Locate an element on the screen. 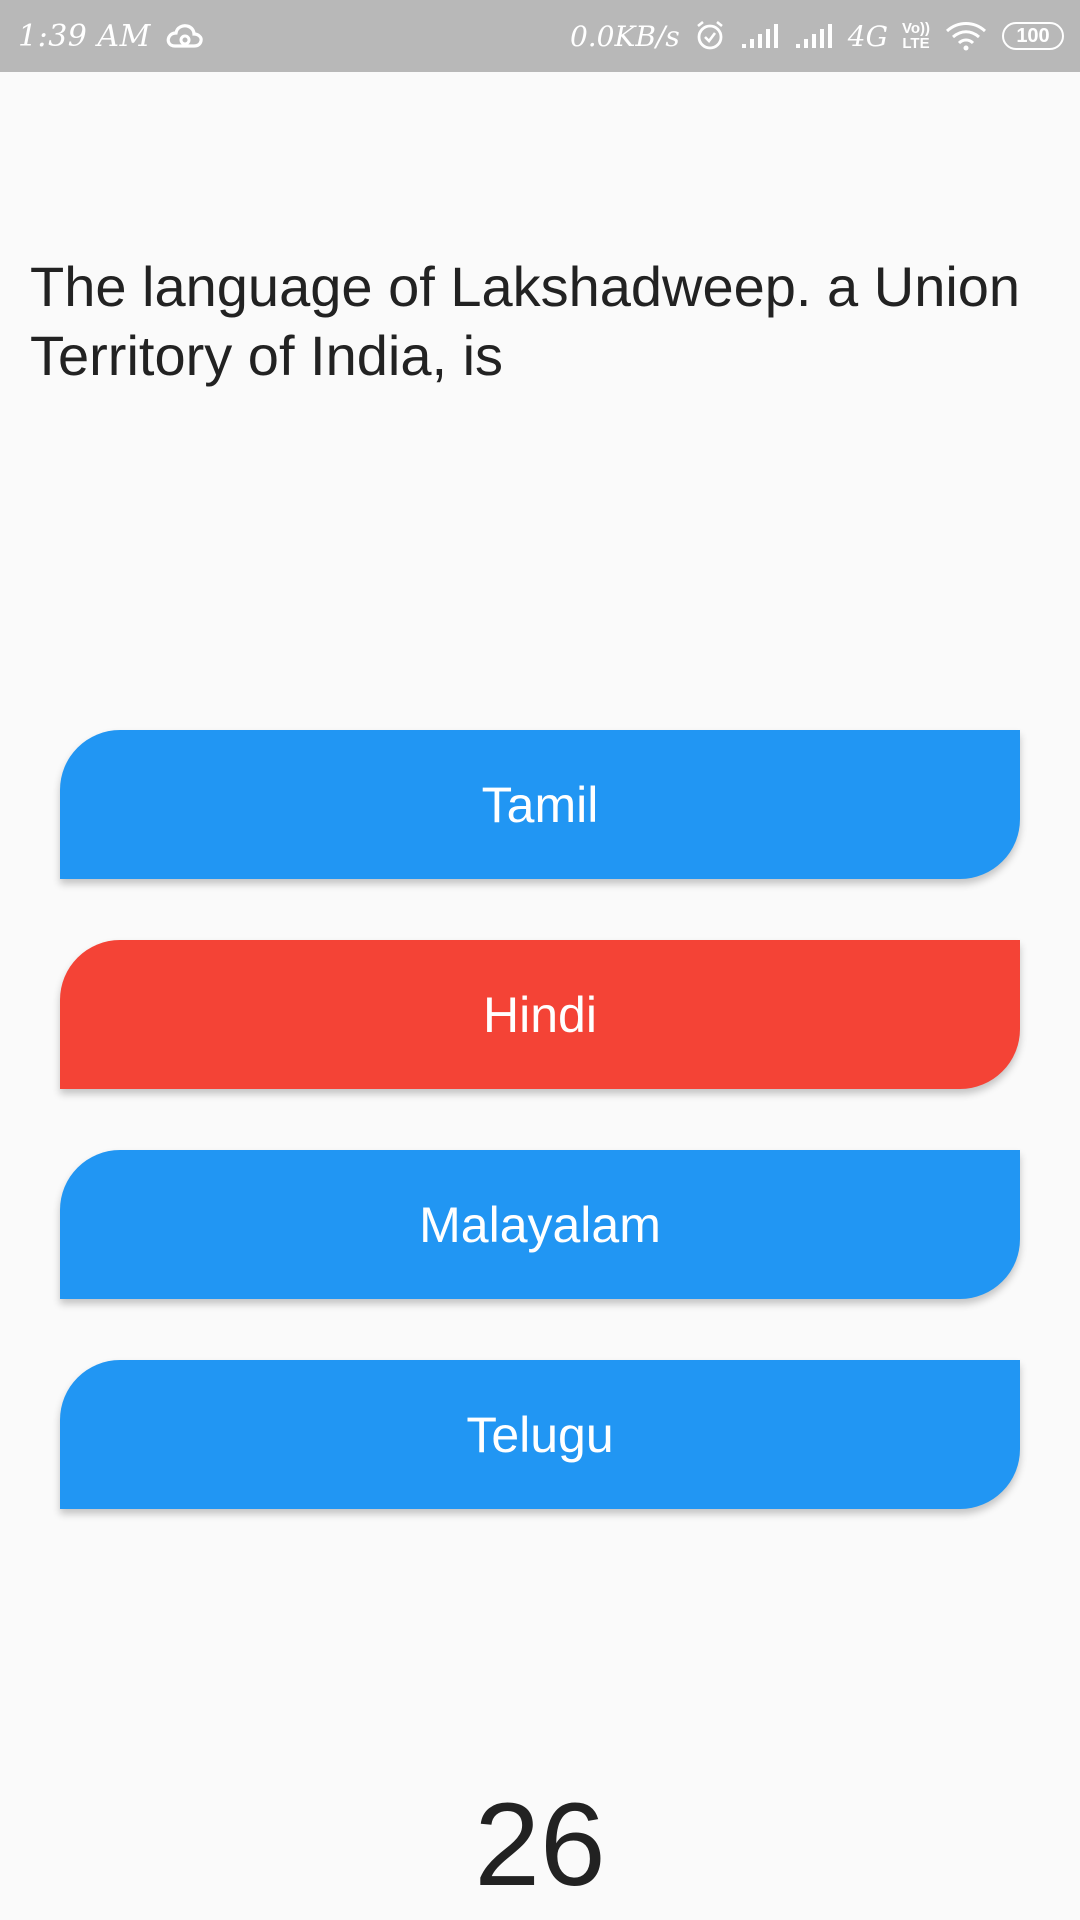 The width and height of the screenshot is (1080, 1920). answer-button-tamil: Tamil is located at coordinates (540, 804).